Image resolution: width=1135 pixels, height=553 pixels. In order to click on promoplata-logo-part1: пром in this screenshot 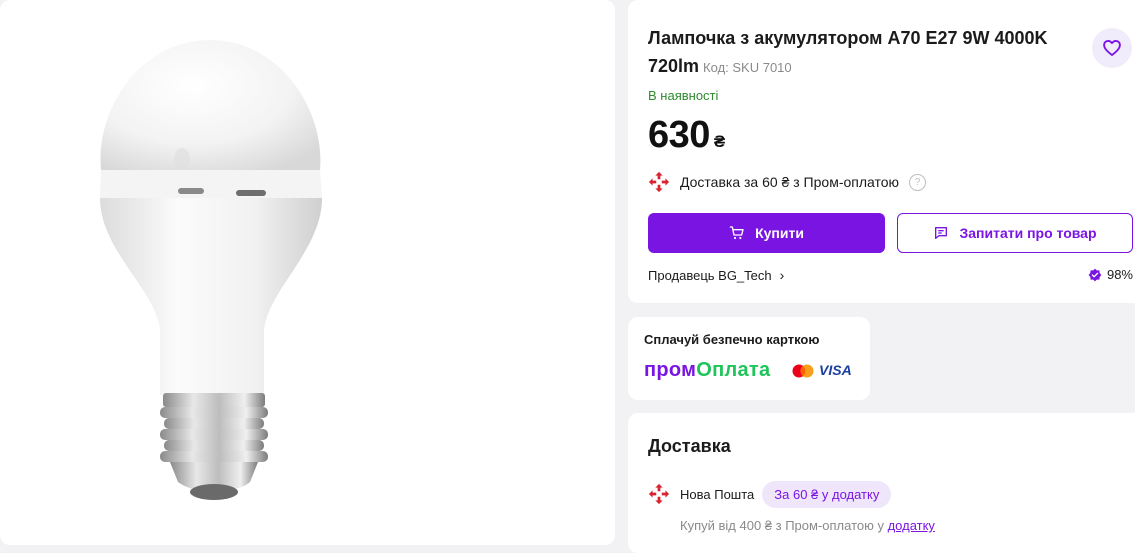, I will do `click(670, 370)`.